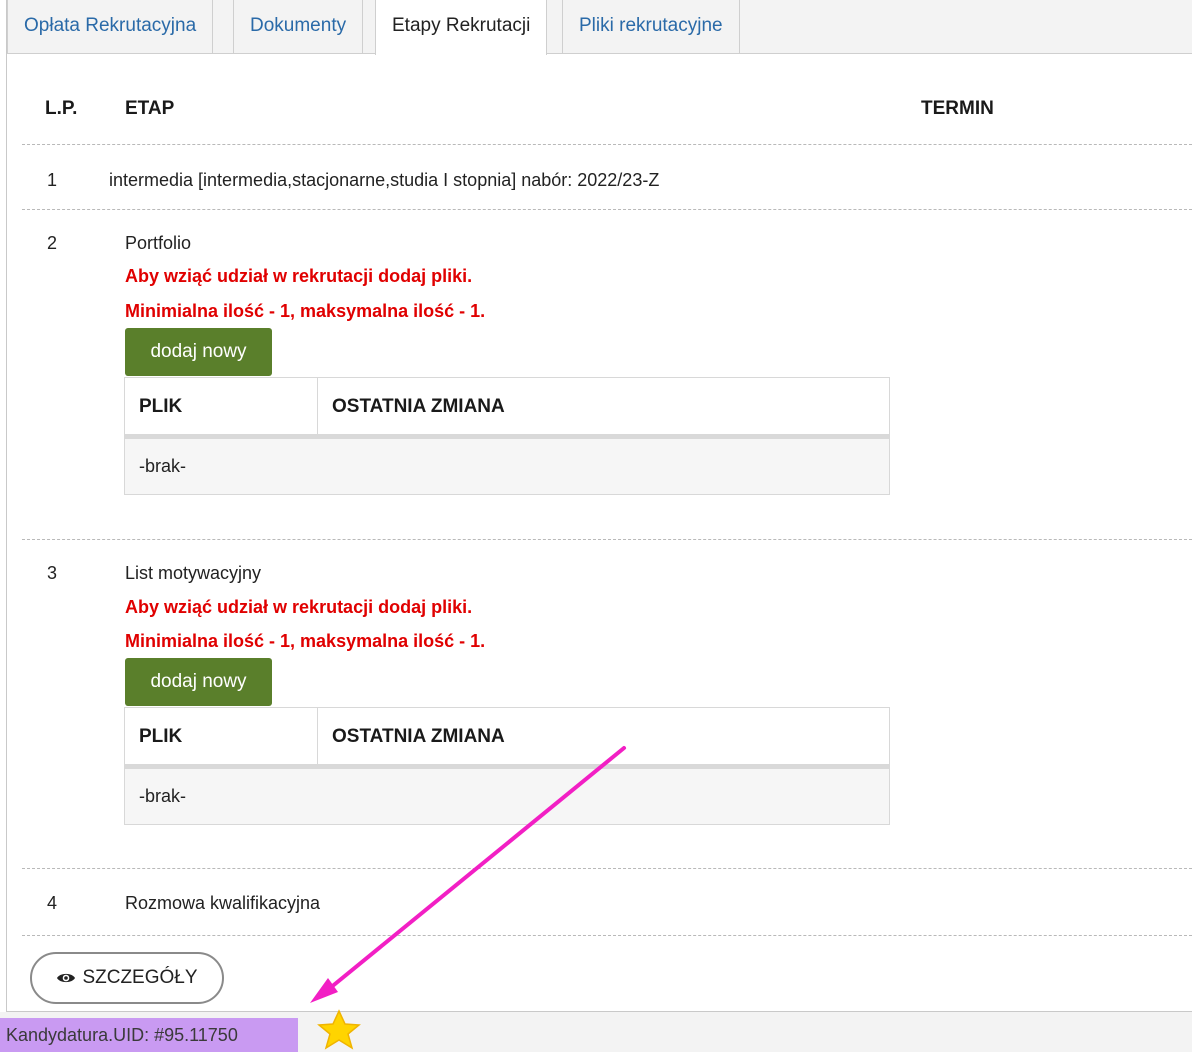 This screenshot has height=1052, width=1192. I want to click on stage-name: Rozmowa kwalifikacyjna, so click(223, 903).